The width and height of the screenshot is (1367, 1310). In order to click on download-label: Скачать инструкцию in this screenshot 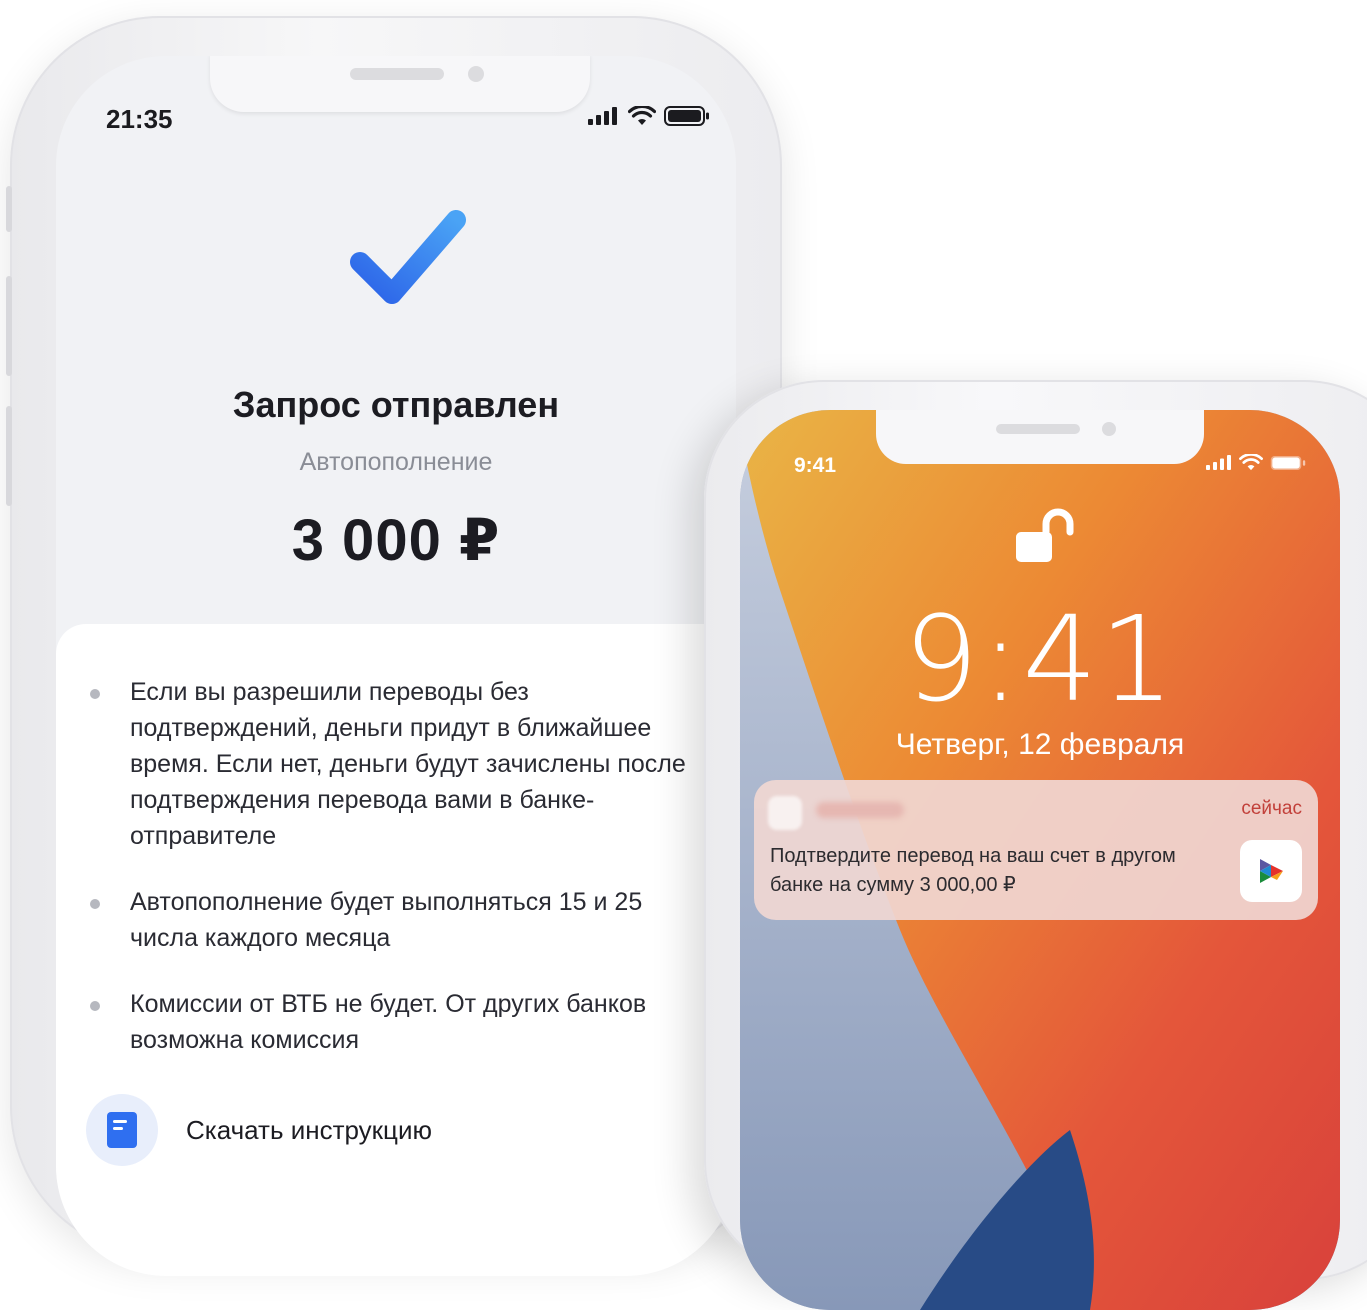, I will do `click(309, 1129)`.